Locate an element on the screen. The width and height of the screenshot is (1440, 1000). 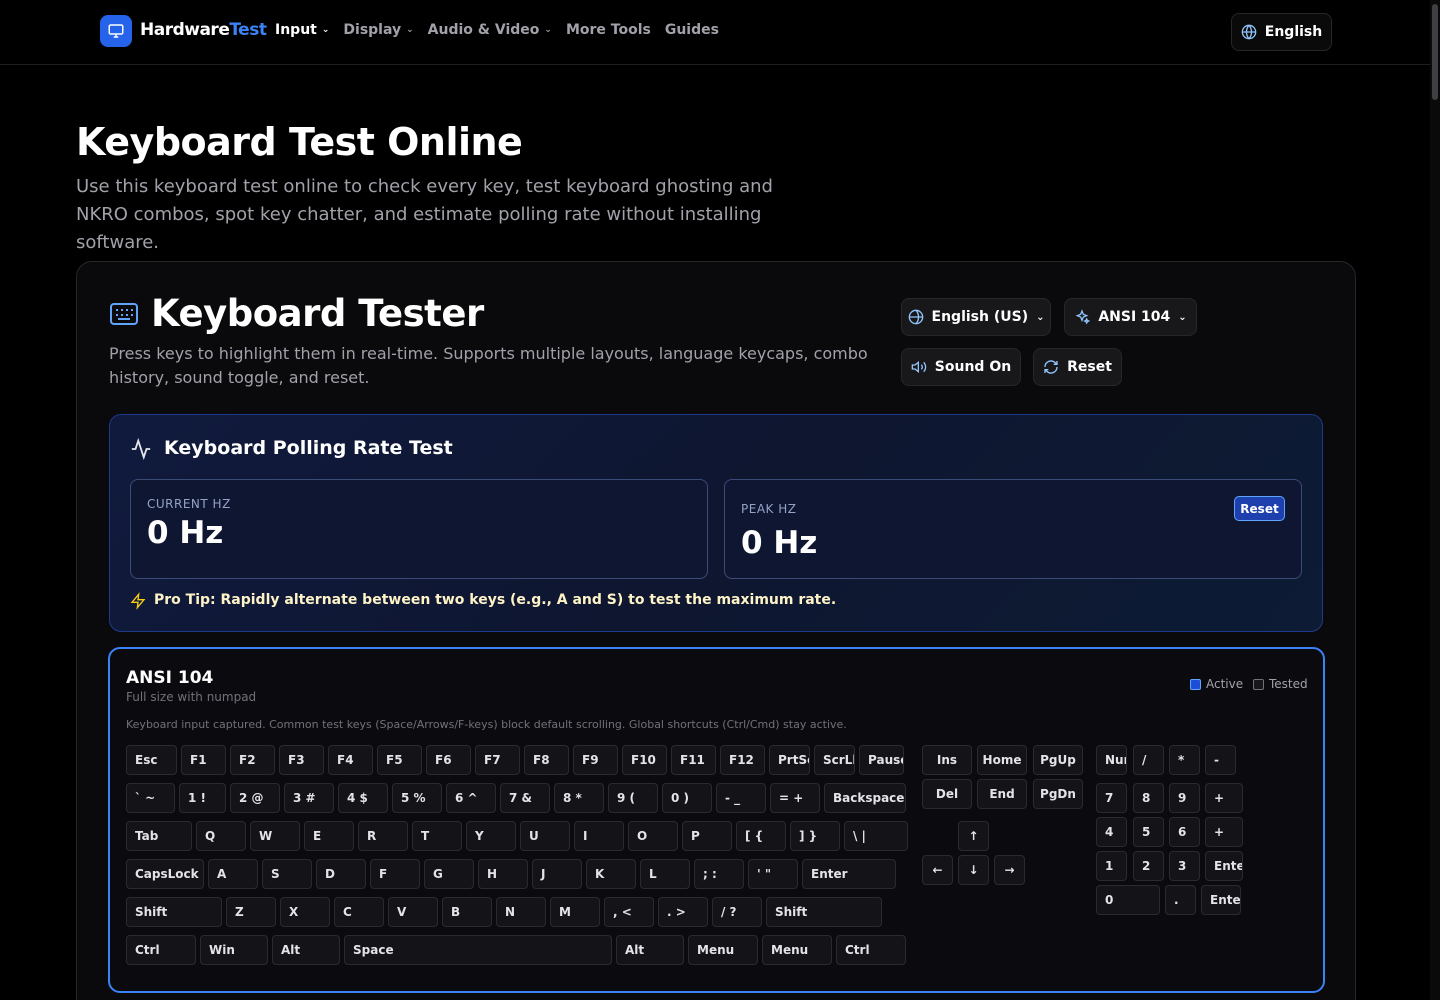
brand-name: HardwareTest is located at coordinates (203, 30).